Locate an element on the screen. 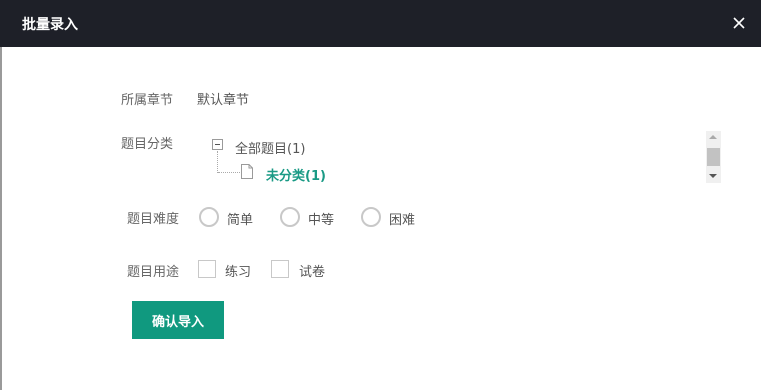 Image resolution: width=761 pixels, height=390 pixels. difficulty-hard-label: 困难 is located at coordinates (402, 218).